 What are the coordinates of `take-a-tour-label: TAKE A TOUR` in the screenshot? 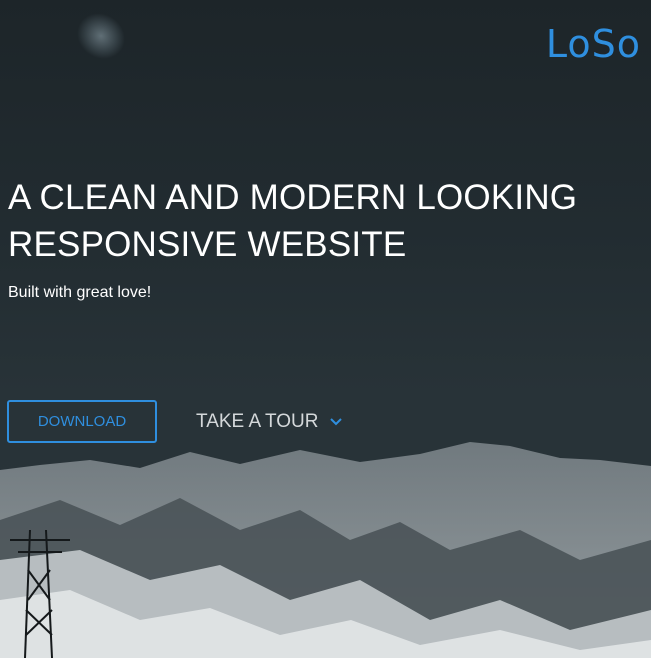 It's located at (257, 421).